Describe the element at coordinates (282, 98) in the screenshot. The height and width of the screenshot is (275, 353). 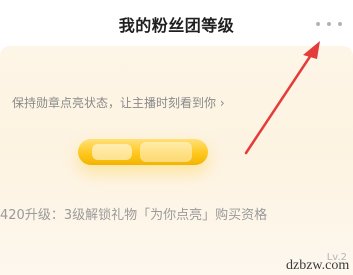
I see `red-arrow-annotation` at that location.